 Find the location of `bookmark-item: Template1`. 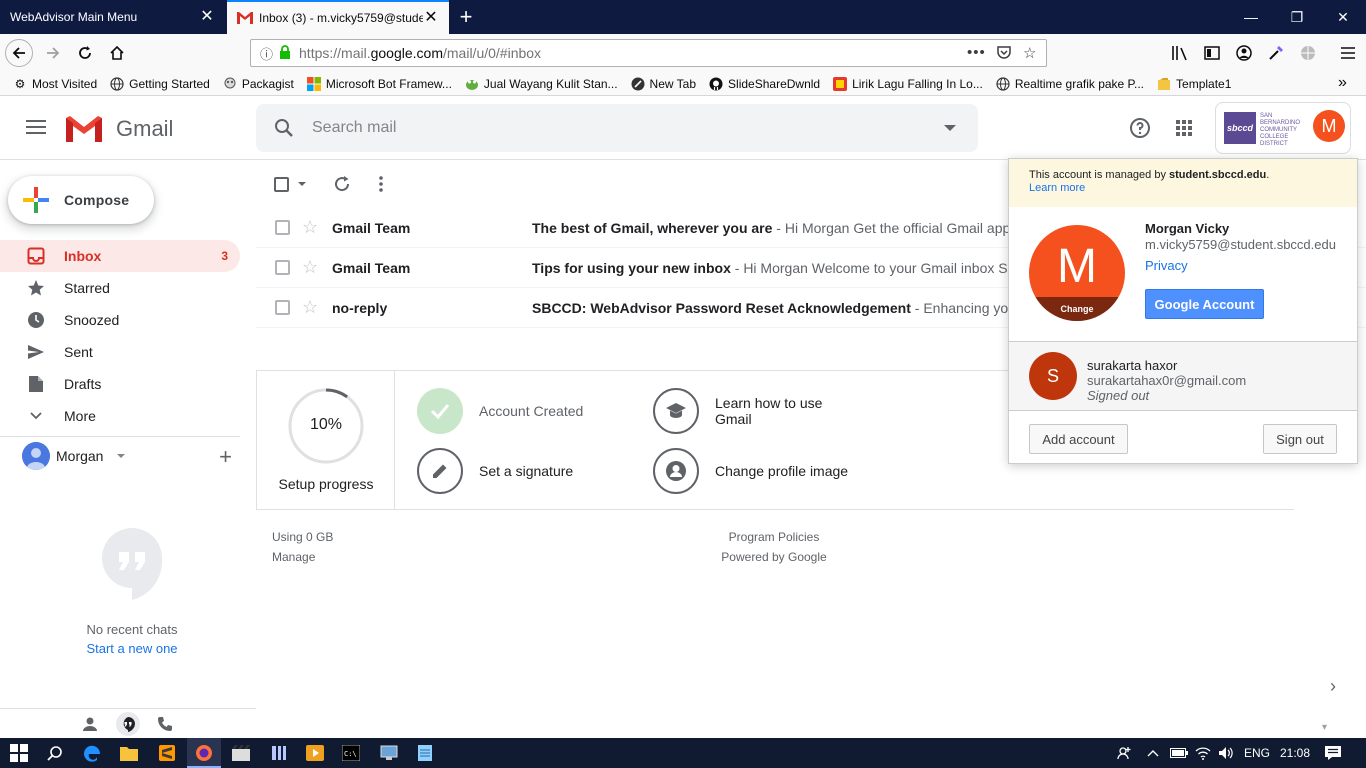

bookmark-item: Template1 is located at coordinates (1193, 84).